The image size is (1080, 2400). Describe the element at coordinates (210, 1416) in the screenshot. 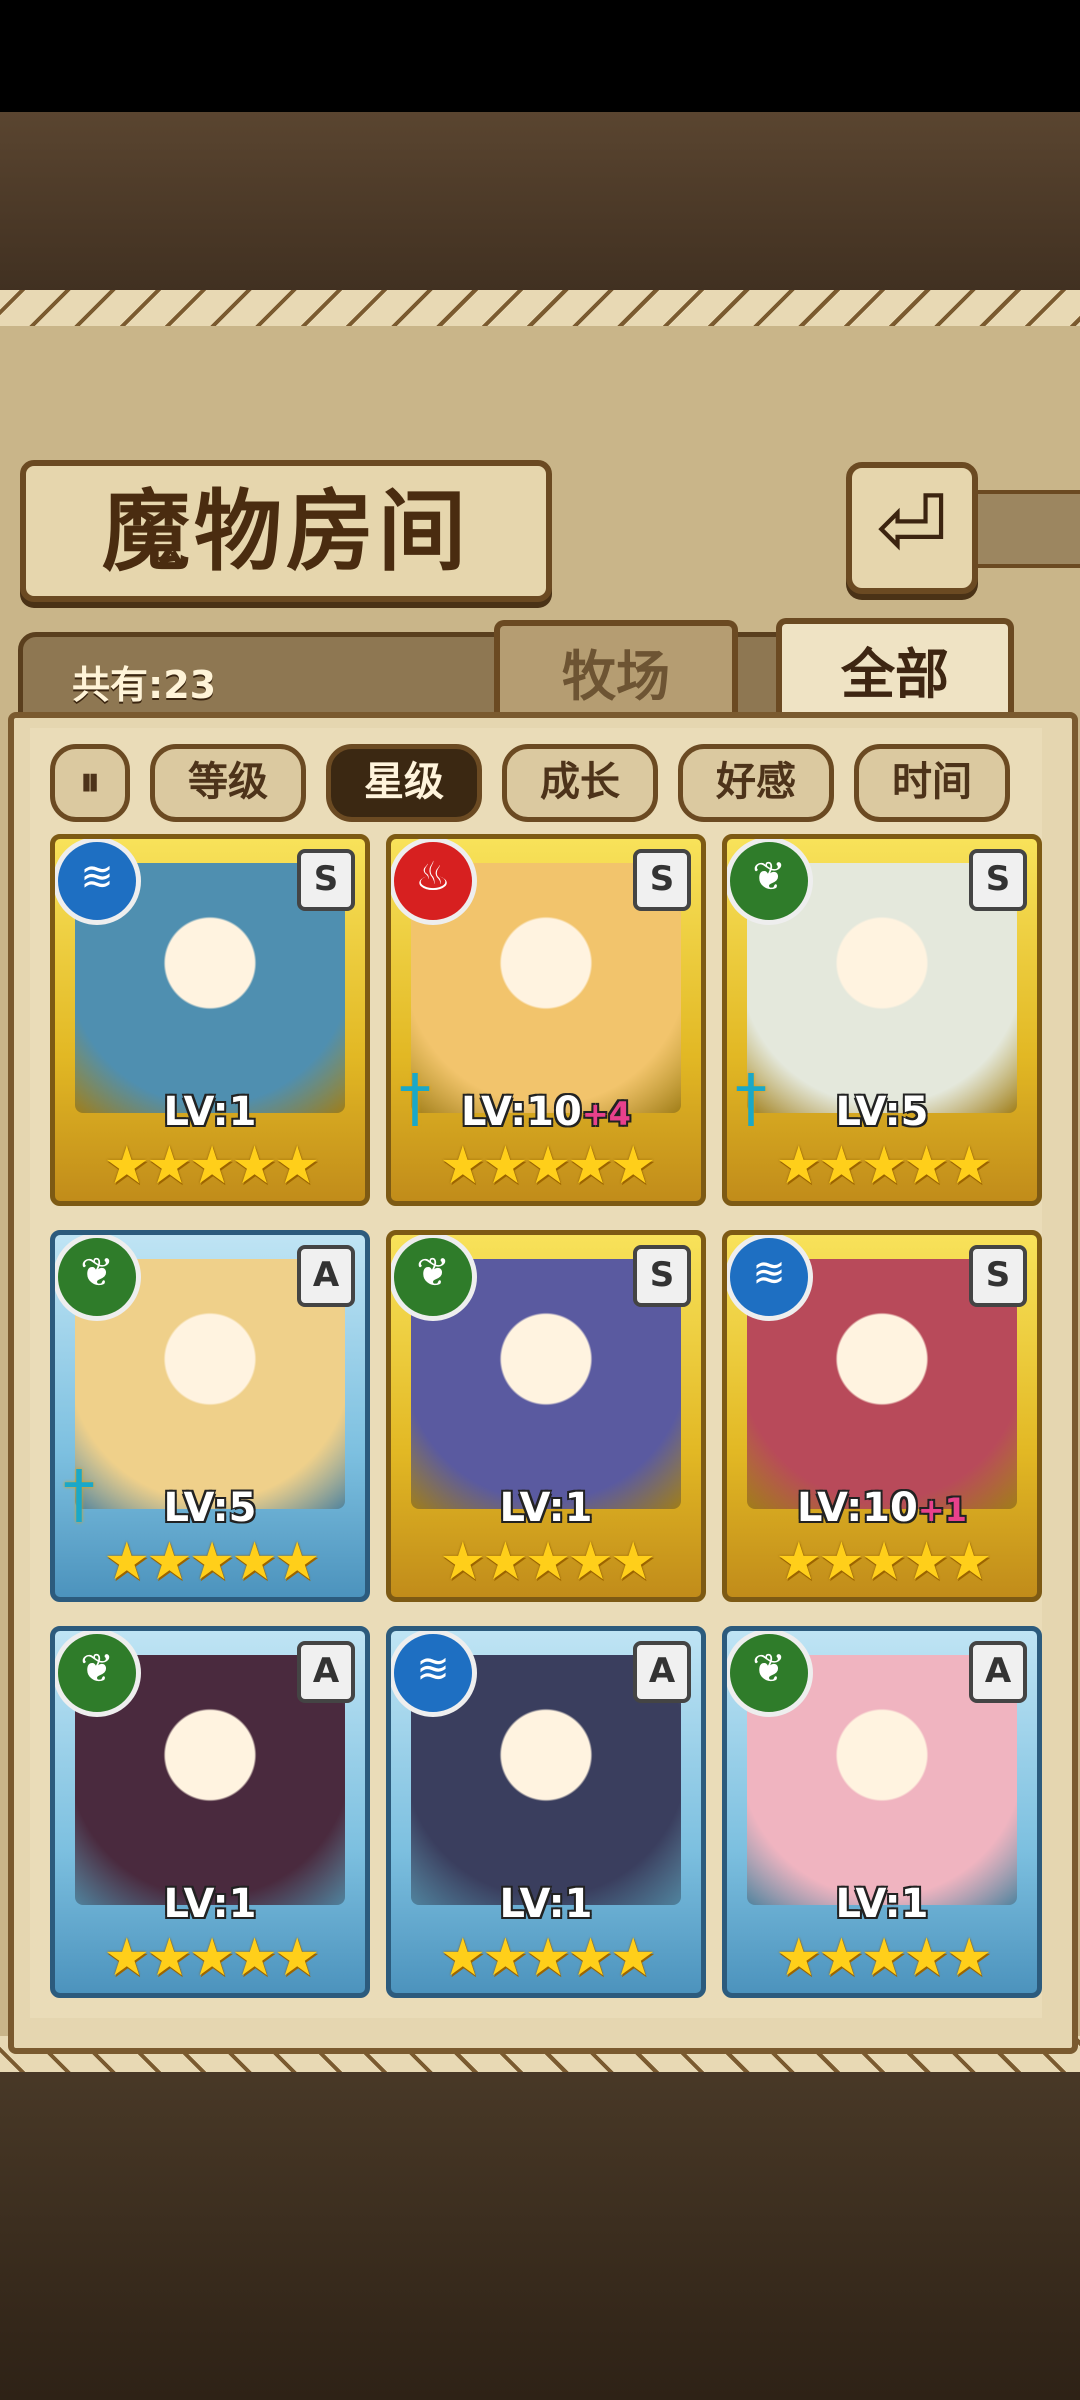

I see `monster-card: ❦ A † LV:5 ★★★★★` at that location.